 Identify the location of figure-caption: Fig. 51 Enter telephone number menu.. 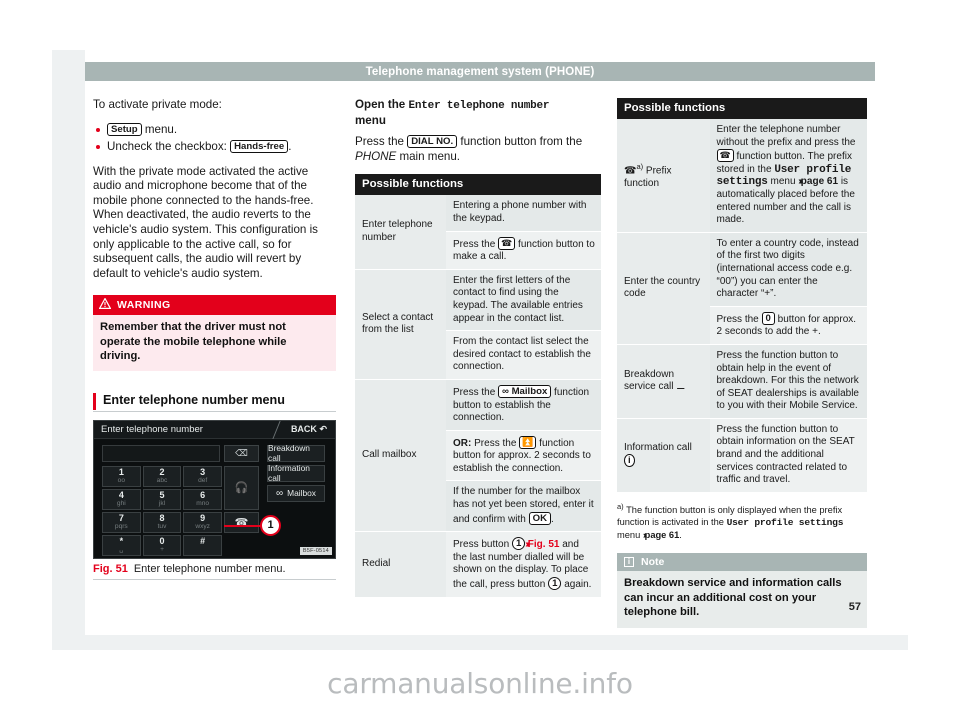
(214, 571).